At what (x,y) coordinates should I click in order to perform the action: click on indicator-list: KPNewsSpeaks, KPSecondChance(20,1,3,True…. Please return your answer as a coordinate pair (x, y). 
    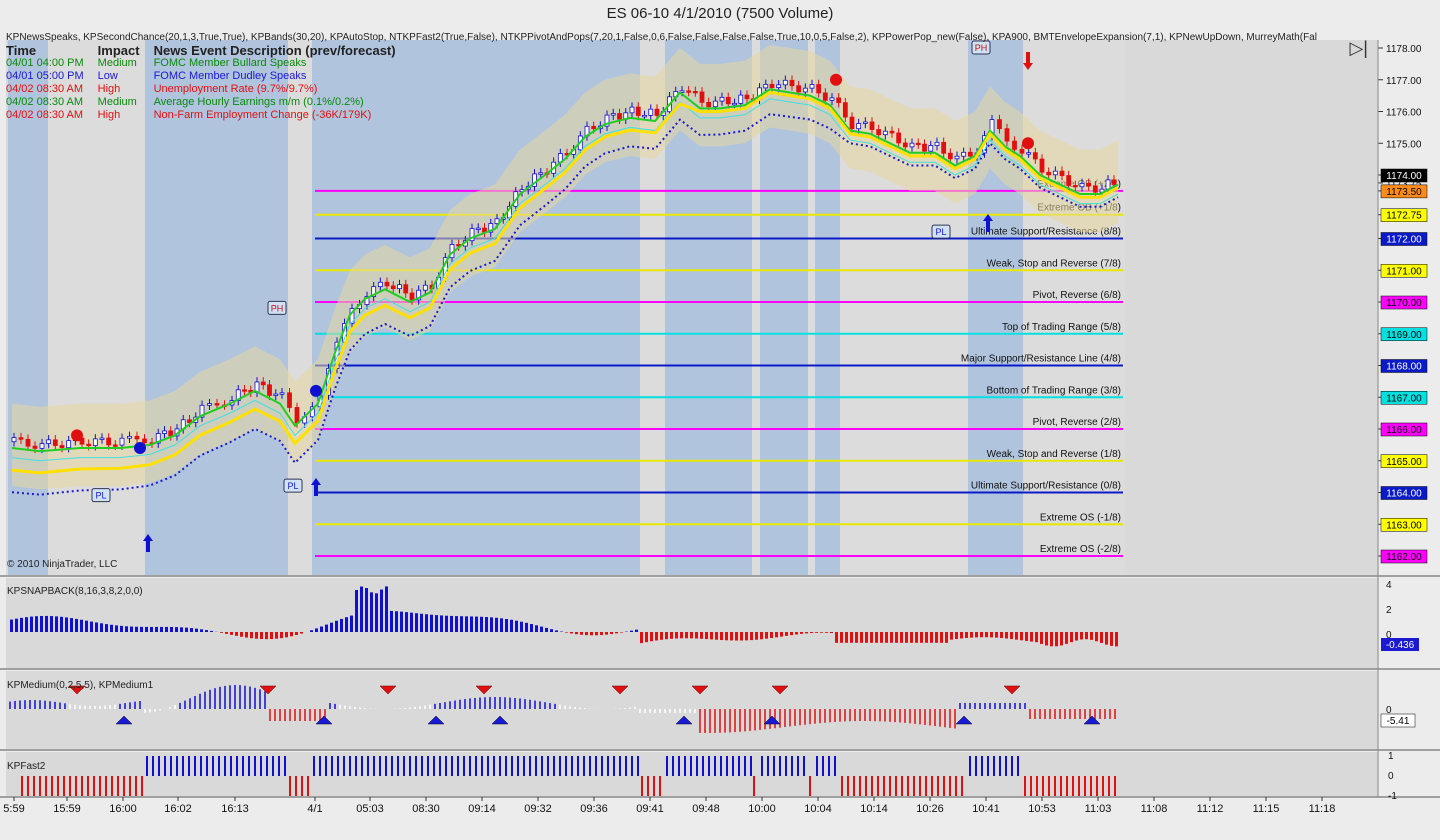
    Looking at the image, I should click on (661, 37).